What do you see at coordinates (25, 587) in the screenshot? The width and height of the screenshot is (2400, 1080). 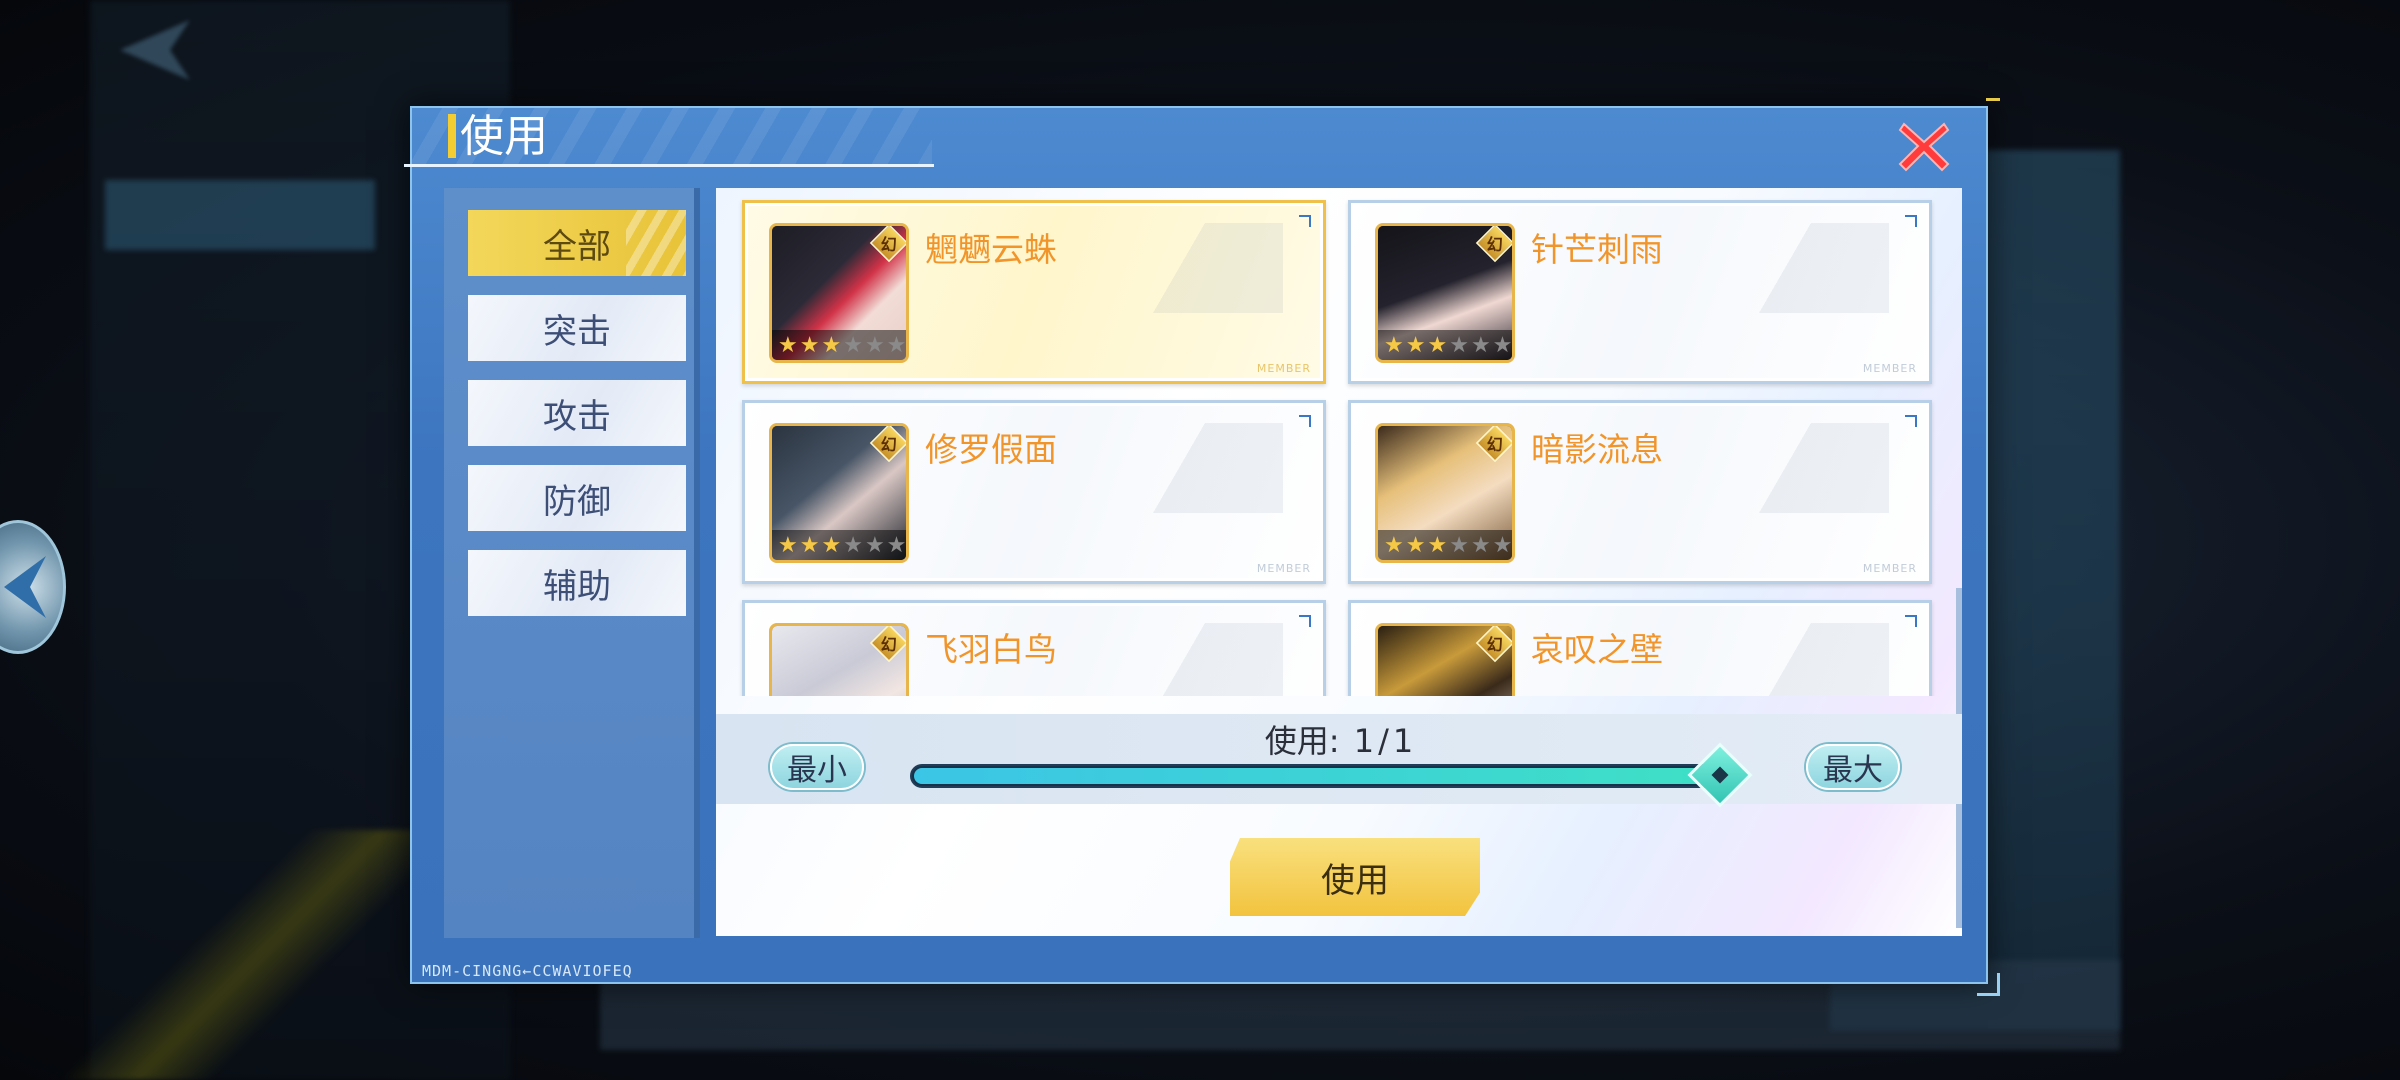 I see `chevron-left-icon` at bounding box center [25, 587].